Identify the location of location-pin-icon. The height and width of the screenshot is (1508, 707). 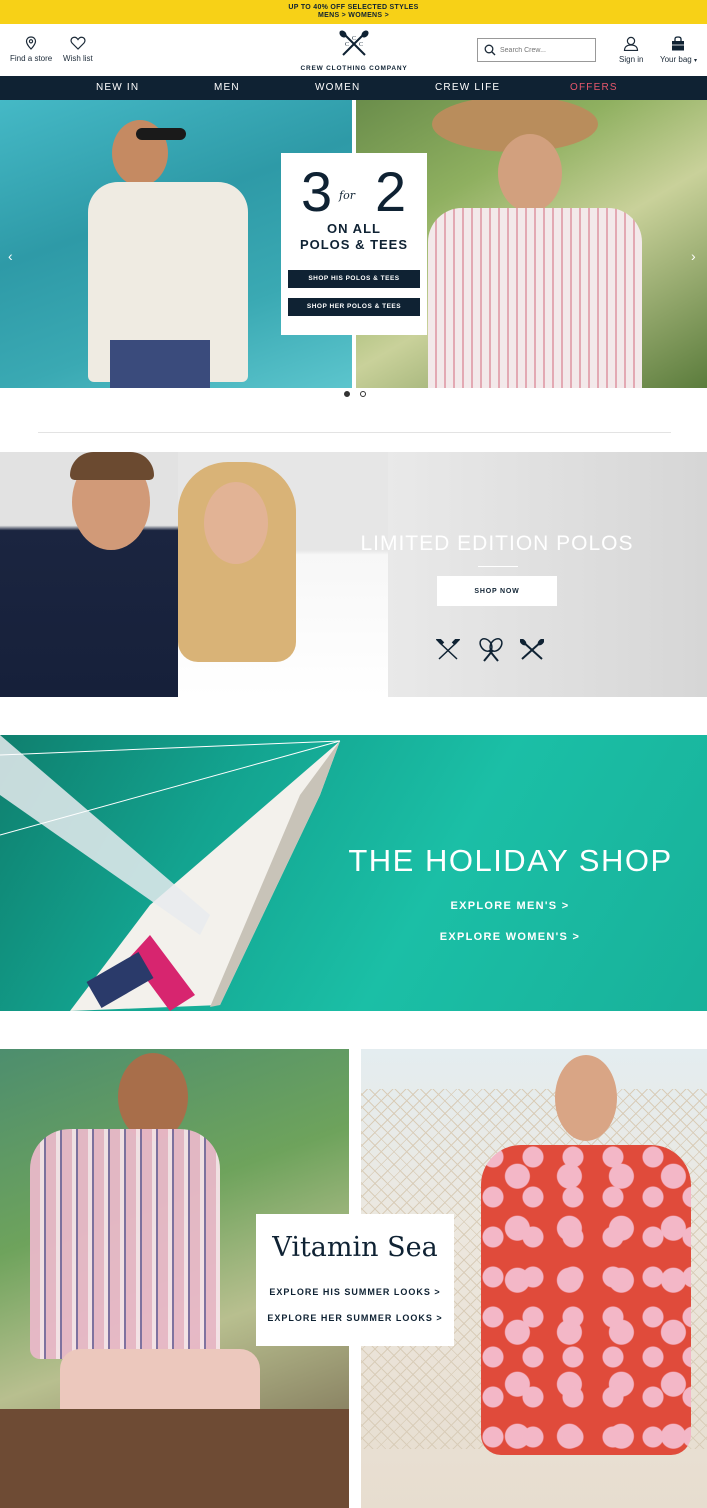
(31, 43).